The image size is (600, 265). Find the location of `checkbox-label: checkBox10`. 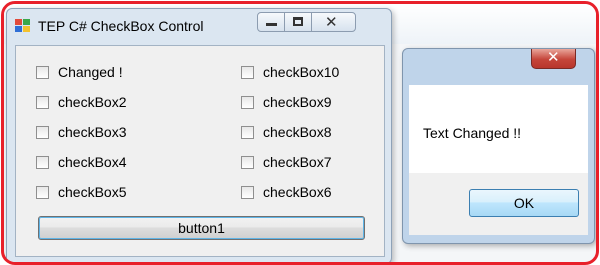

checkbox-label: checkBox10 is located at coordinates (301, 72).